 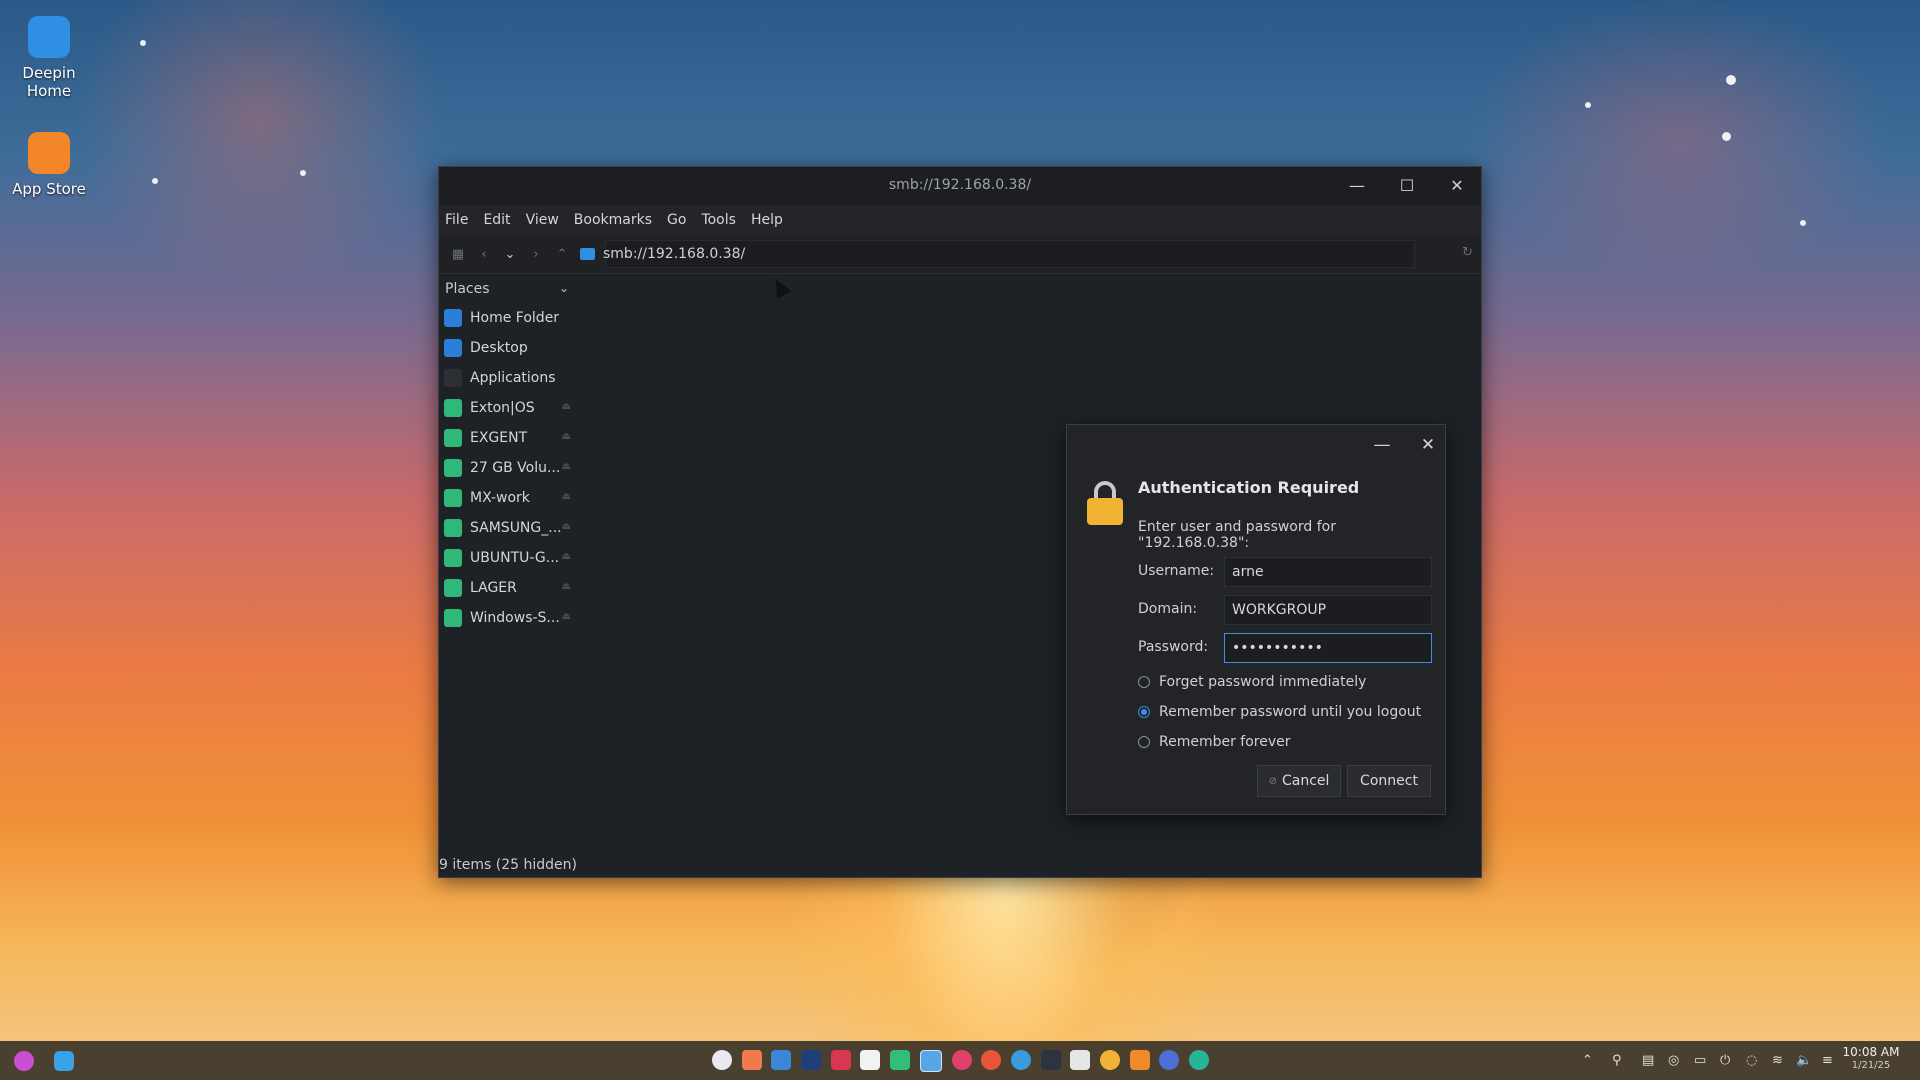 I want to click on applications-icon, so click(x=453, y=378).